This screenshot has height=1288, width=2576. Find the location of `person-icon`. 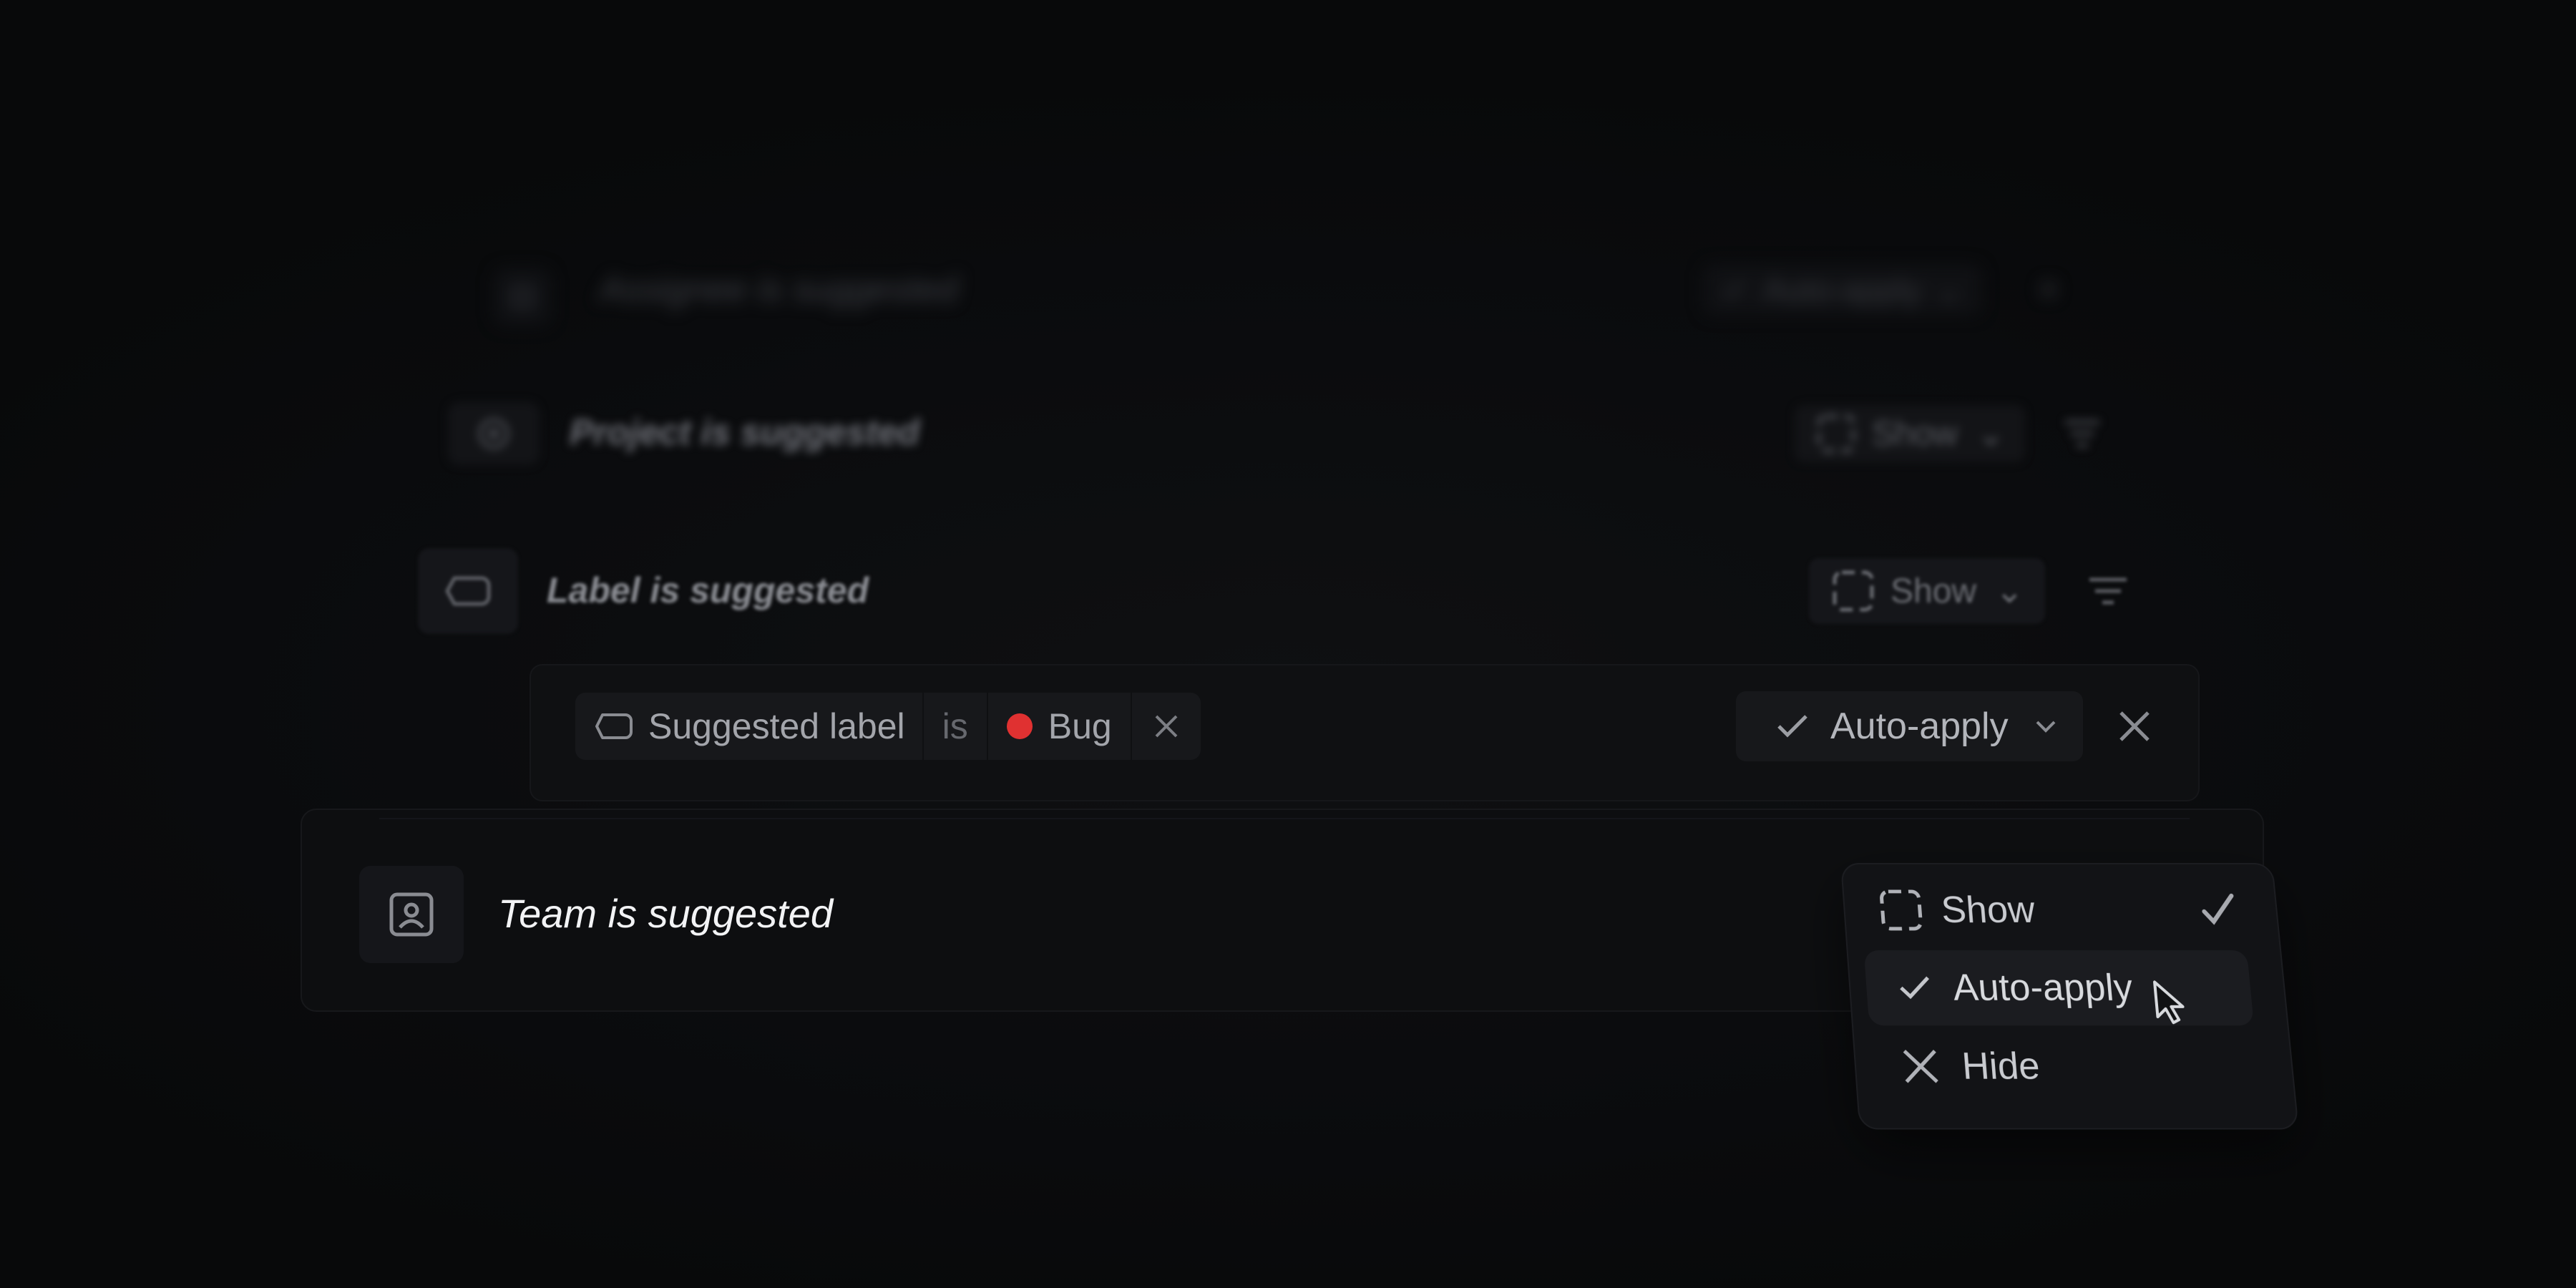

person-icon is located at coordinates (522, 297).